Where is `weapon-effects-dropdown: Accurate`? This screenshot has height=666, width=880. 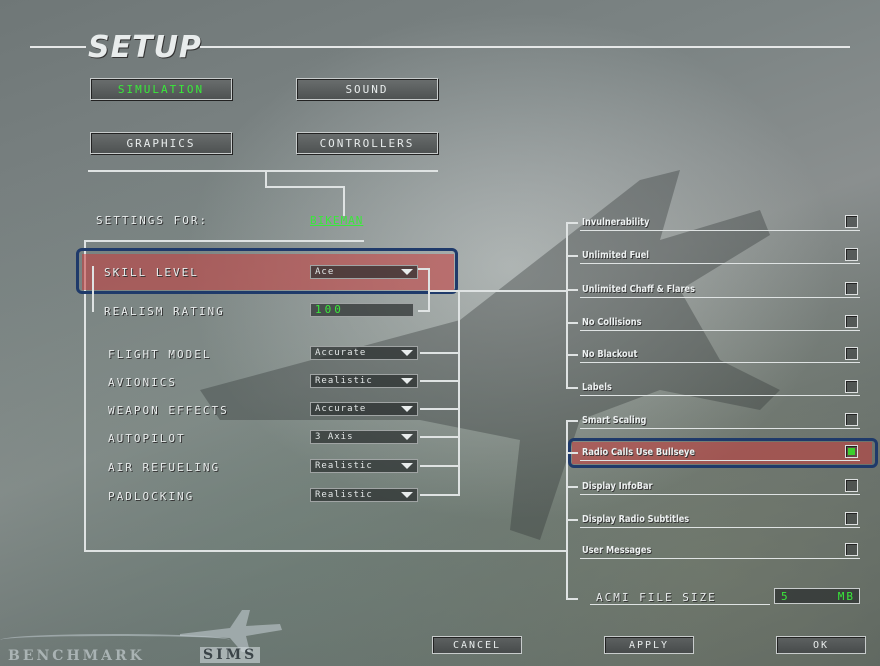 weapon-effects-dropdown: Accurate is located at coordinates (364, 409).